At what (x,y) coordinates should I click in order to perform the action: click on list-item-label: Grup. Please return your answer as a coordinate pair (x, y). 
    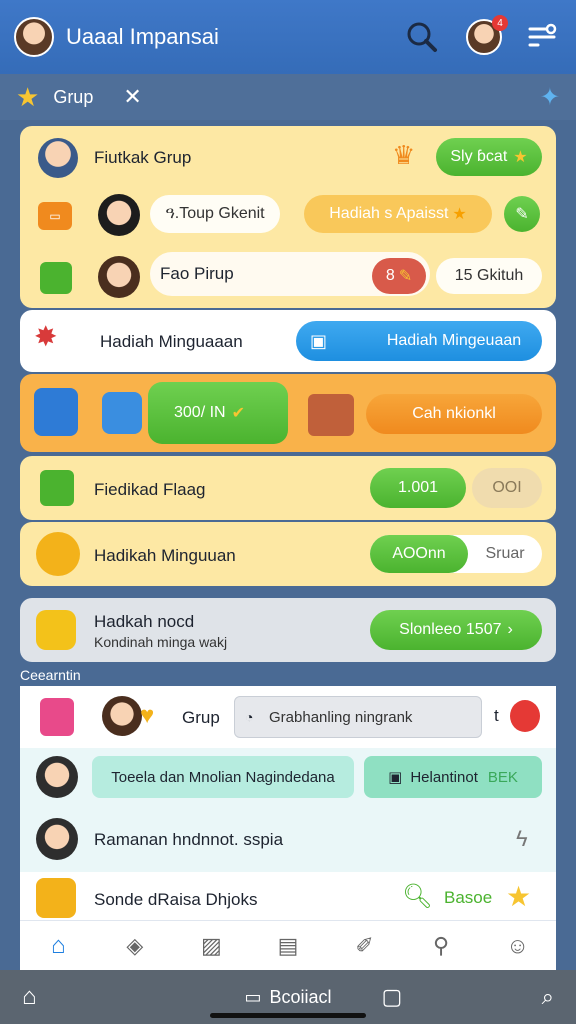
    Looking at the image, I should click on (201, 717).